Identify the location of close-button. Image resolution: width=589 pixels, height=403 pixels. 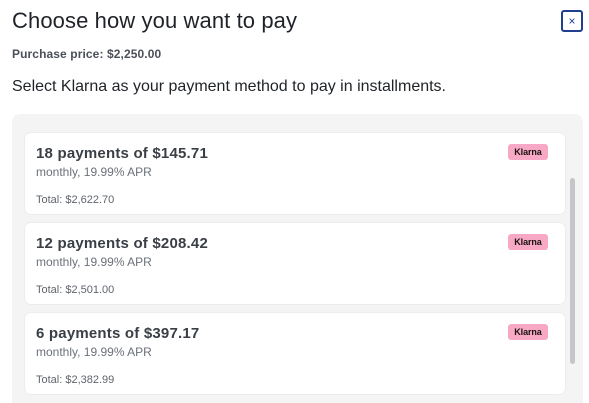
(572, 21).